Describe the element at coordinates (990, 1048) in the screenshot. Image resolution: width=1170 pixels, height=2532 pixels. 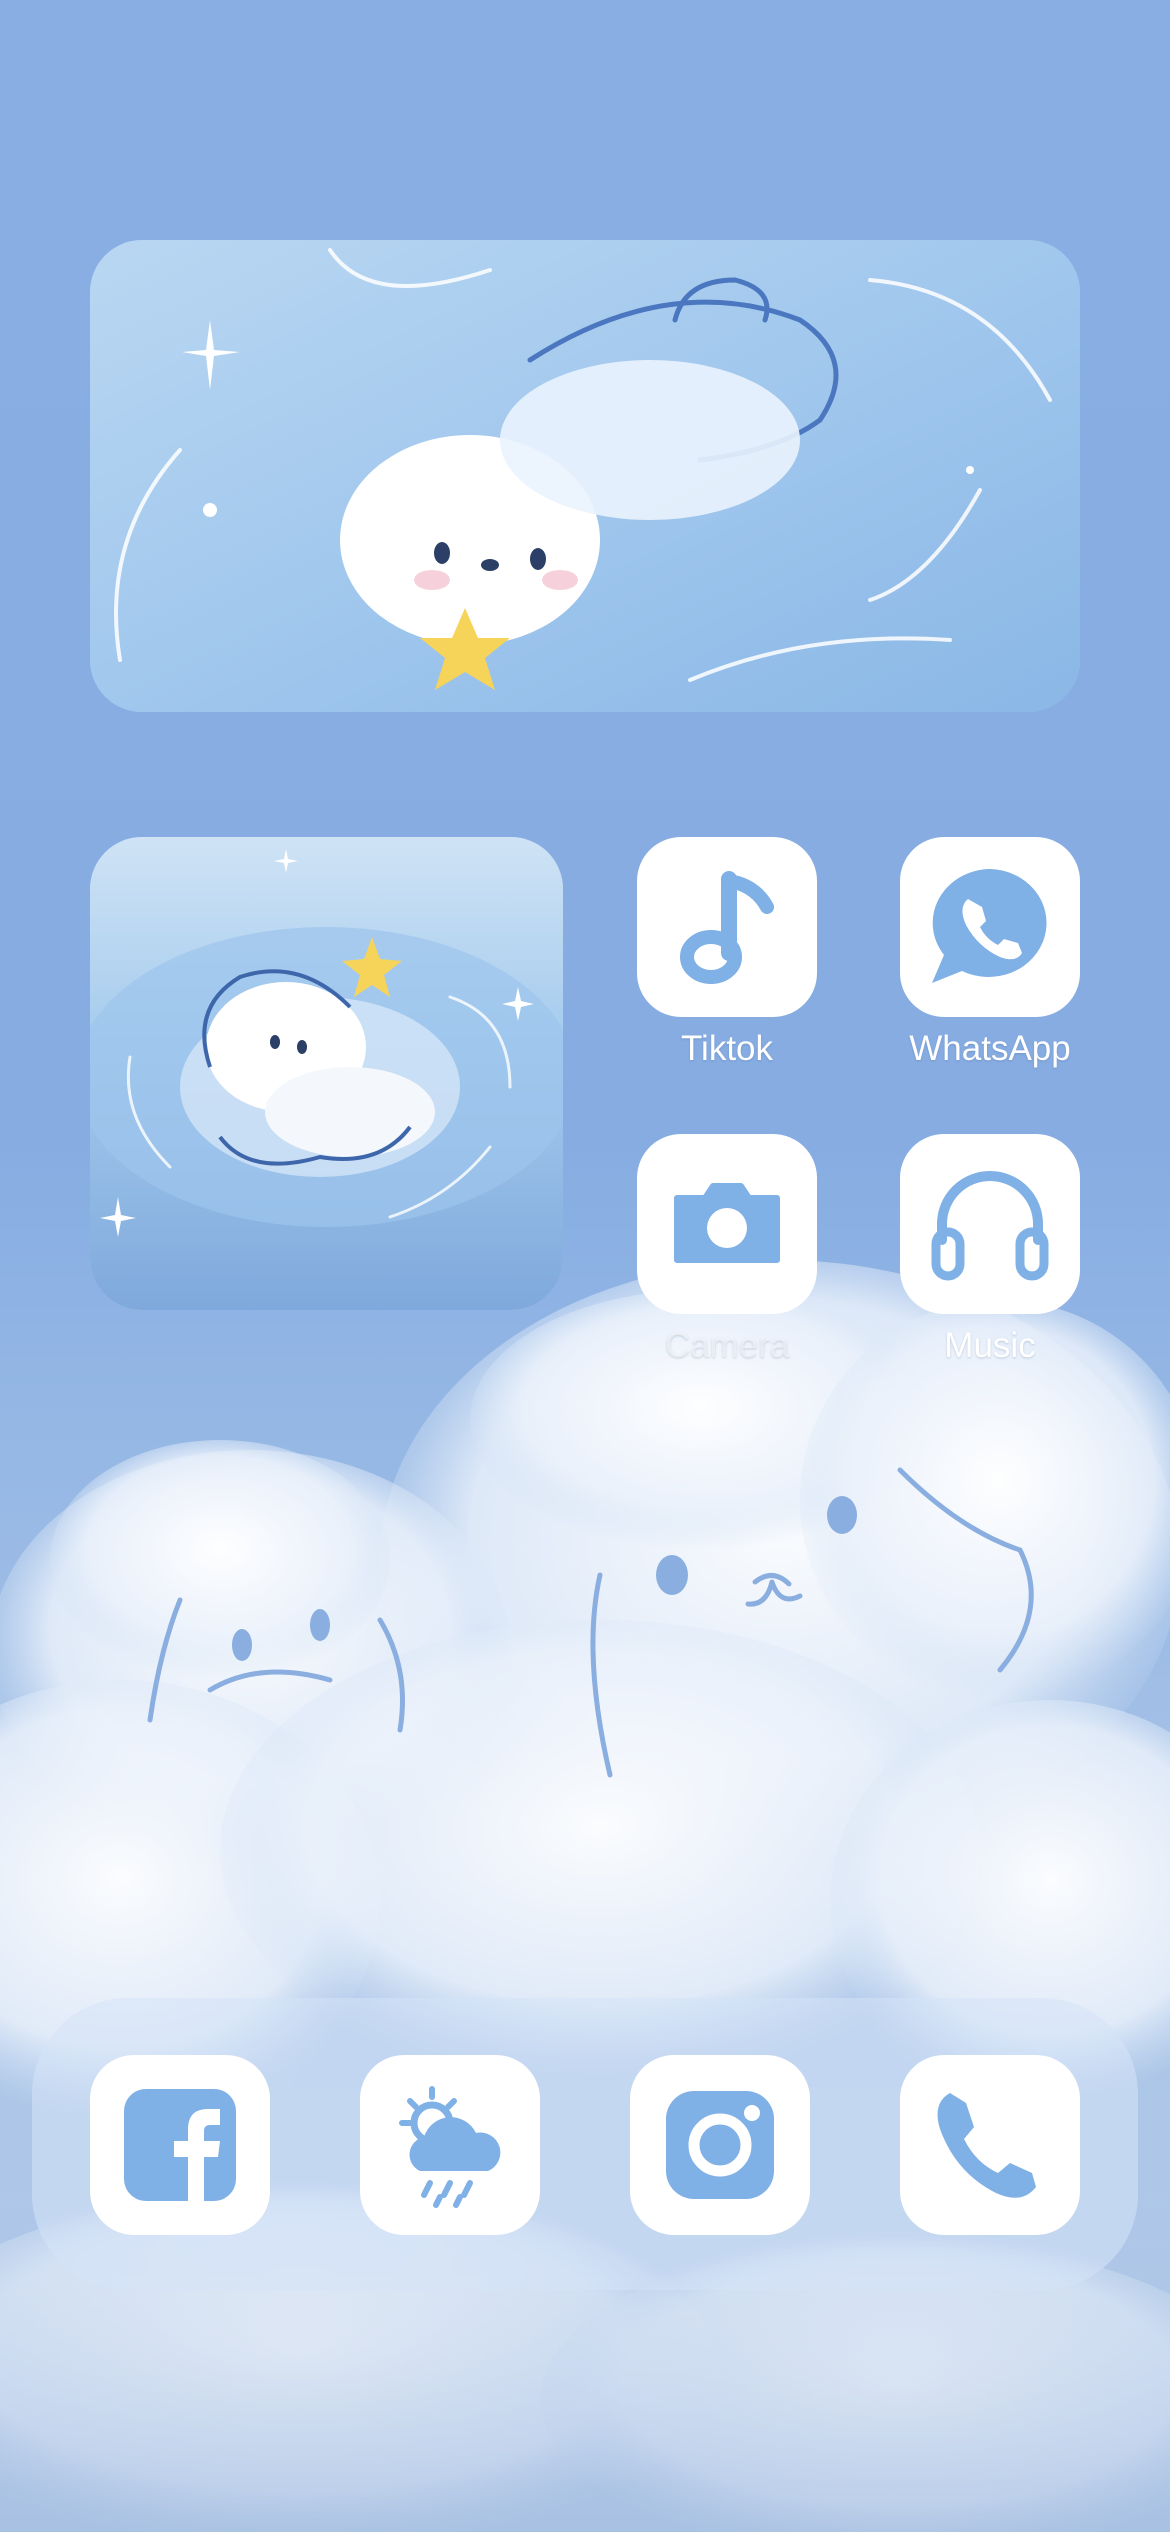
I see `app-label-whatsapp: WhatsApp` at that location.